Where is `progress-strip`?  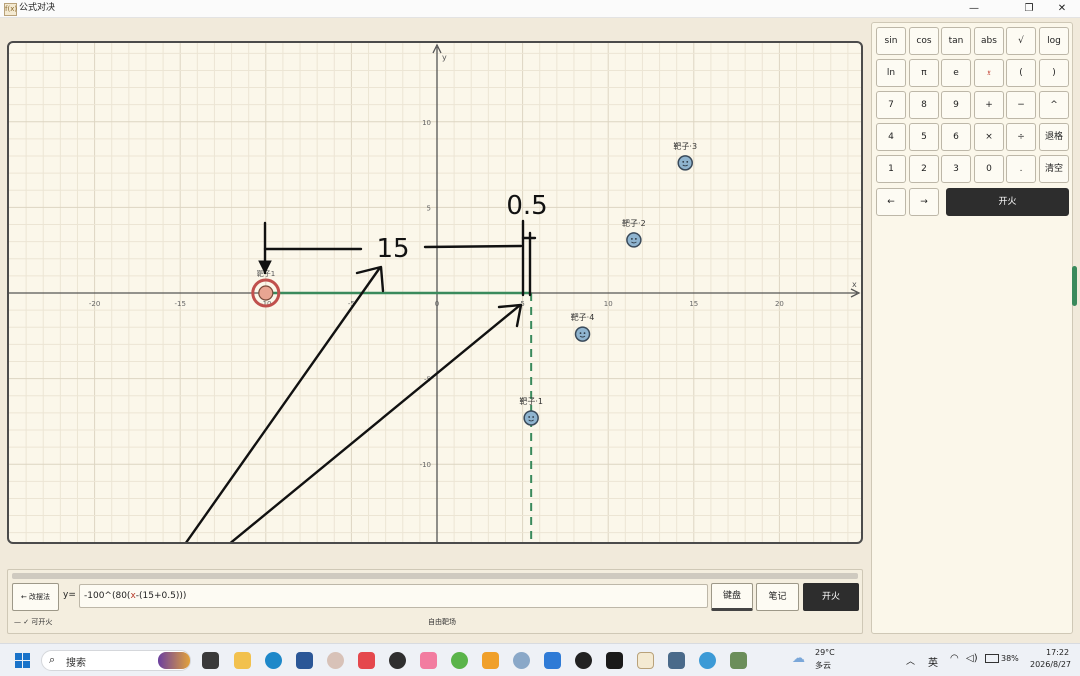 progress-strip is located at coordinates (435, 576).